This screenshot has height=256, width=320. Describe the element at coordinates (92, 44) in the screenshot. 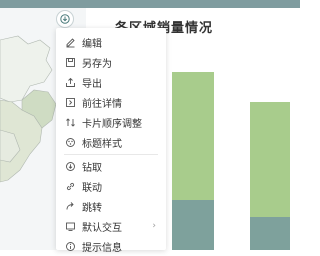

I see `menu-item-label: 编辑` at that location.